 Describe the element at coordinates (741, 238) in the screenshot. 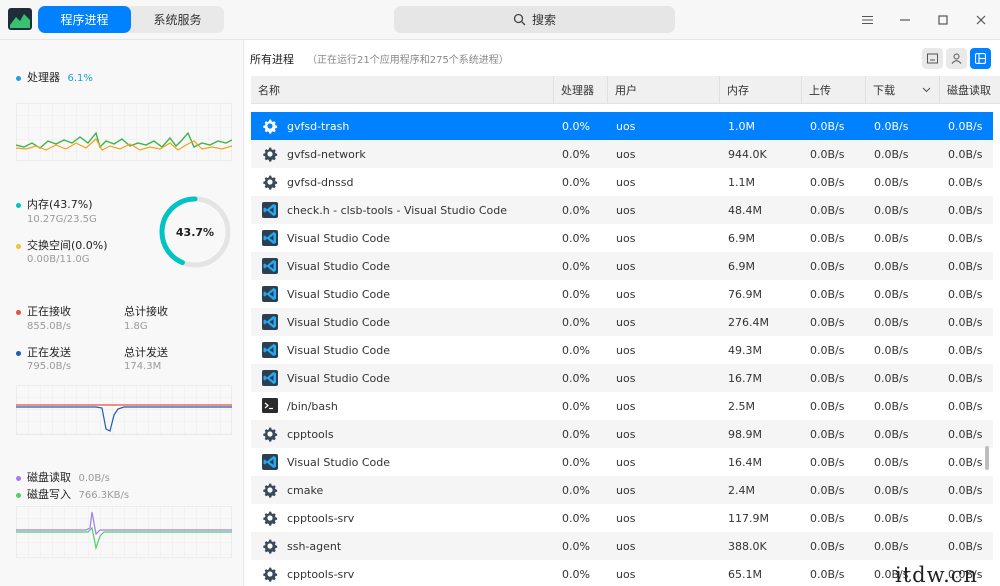

I see `process-memory: 6.9M` at that location.